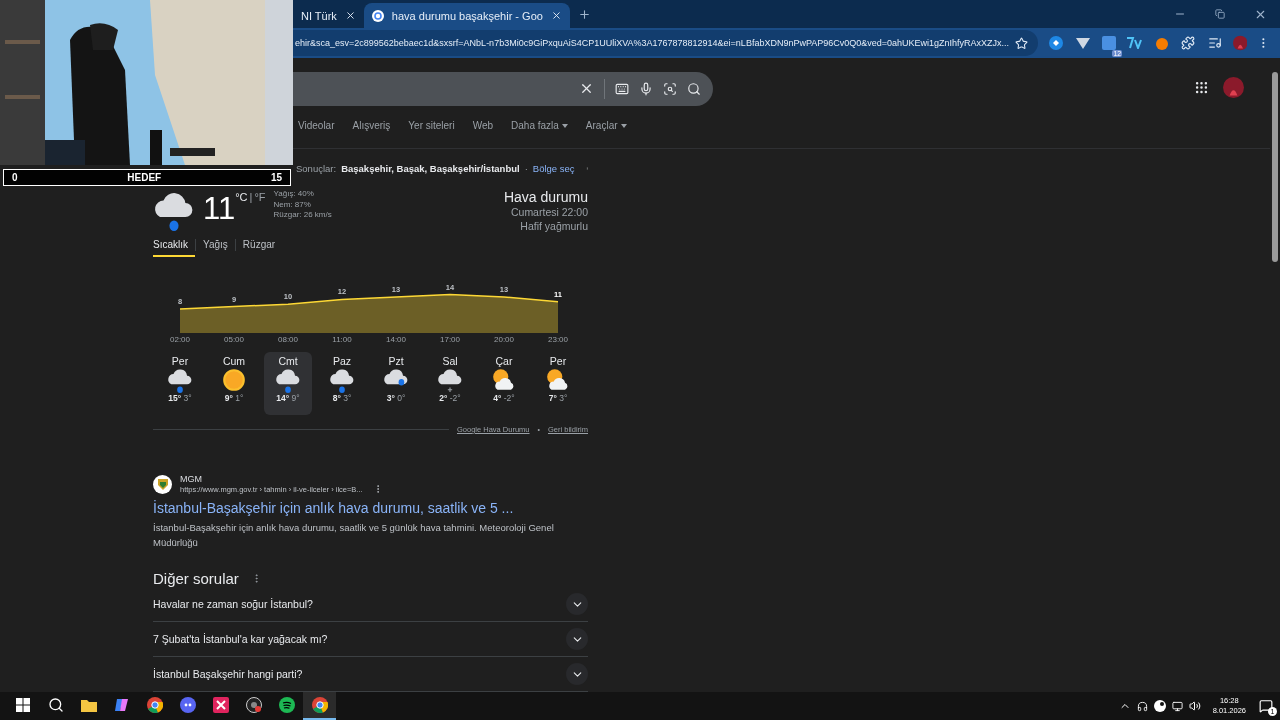 The width and height of the screenshot is (1280, 720). Describe the element at coordinates (377, 15) in the screenshot. I see `site-logo-icon` at that location.